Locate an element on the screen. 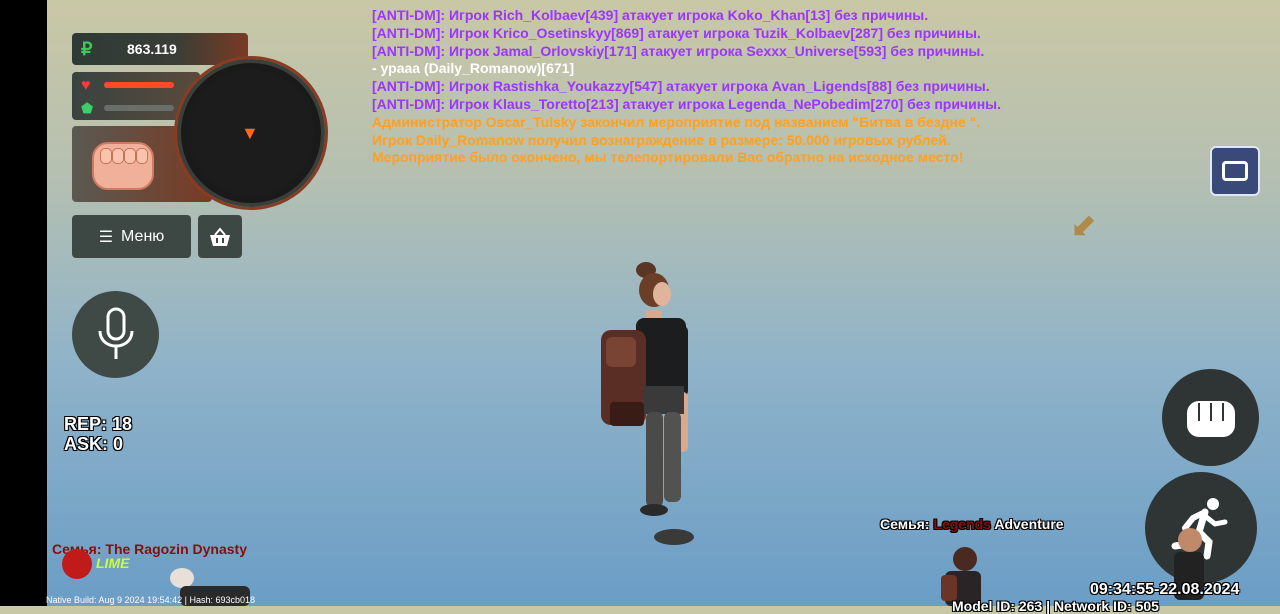  rep-text: REP: 18 is located at coordinates (98, 424).